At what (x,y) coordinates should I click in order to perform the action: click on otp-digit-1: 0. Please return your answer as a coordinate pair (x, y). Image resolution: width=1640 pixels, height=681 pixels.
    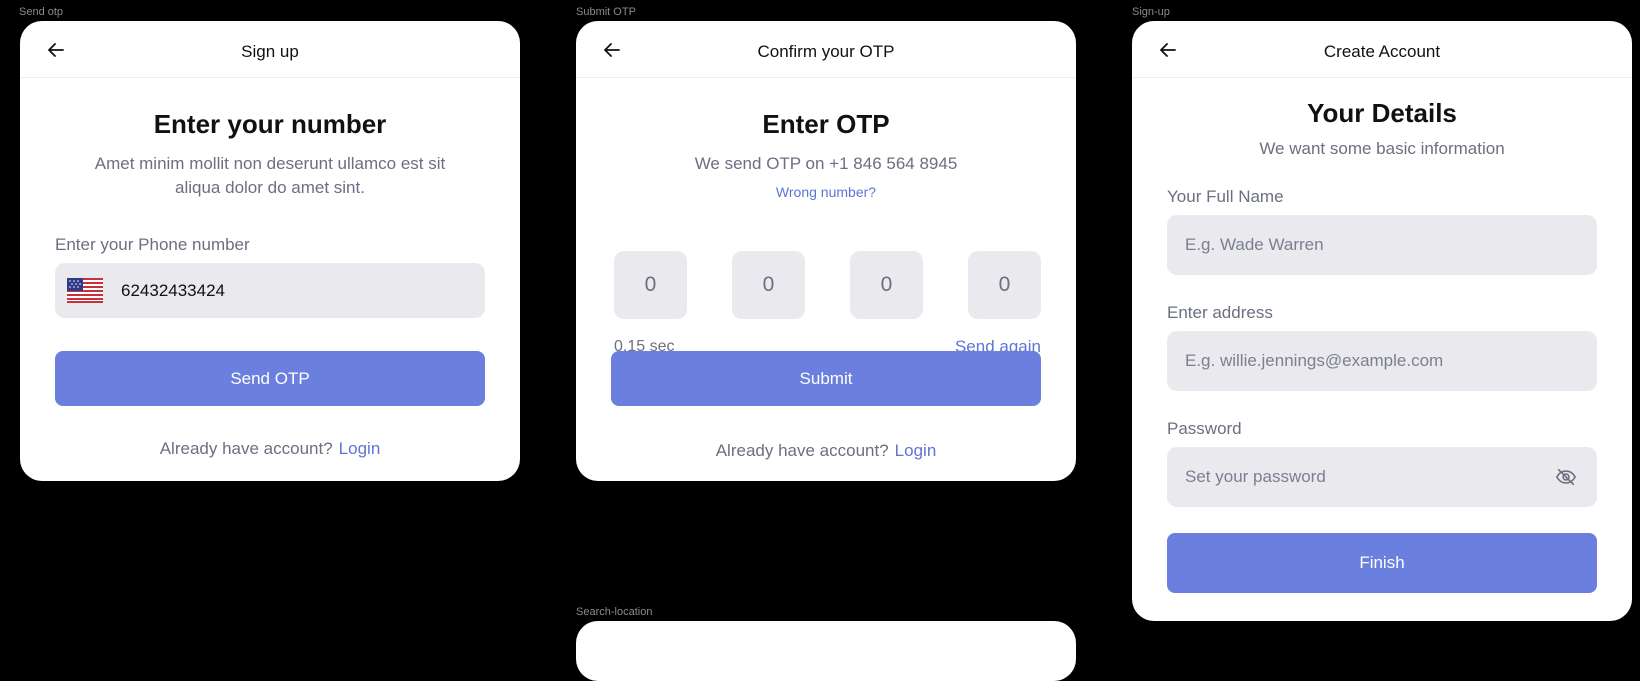
    Looking at the image, I should click on (650, 285).